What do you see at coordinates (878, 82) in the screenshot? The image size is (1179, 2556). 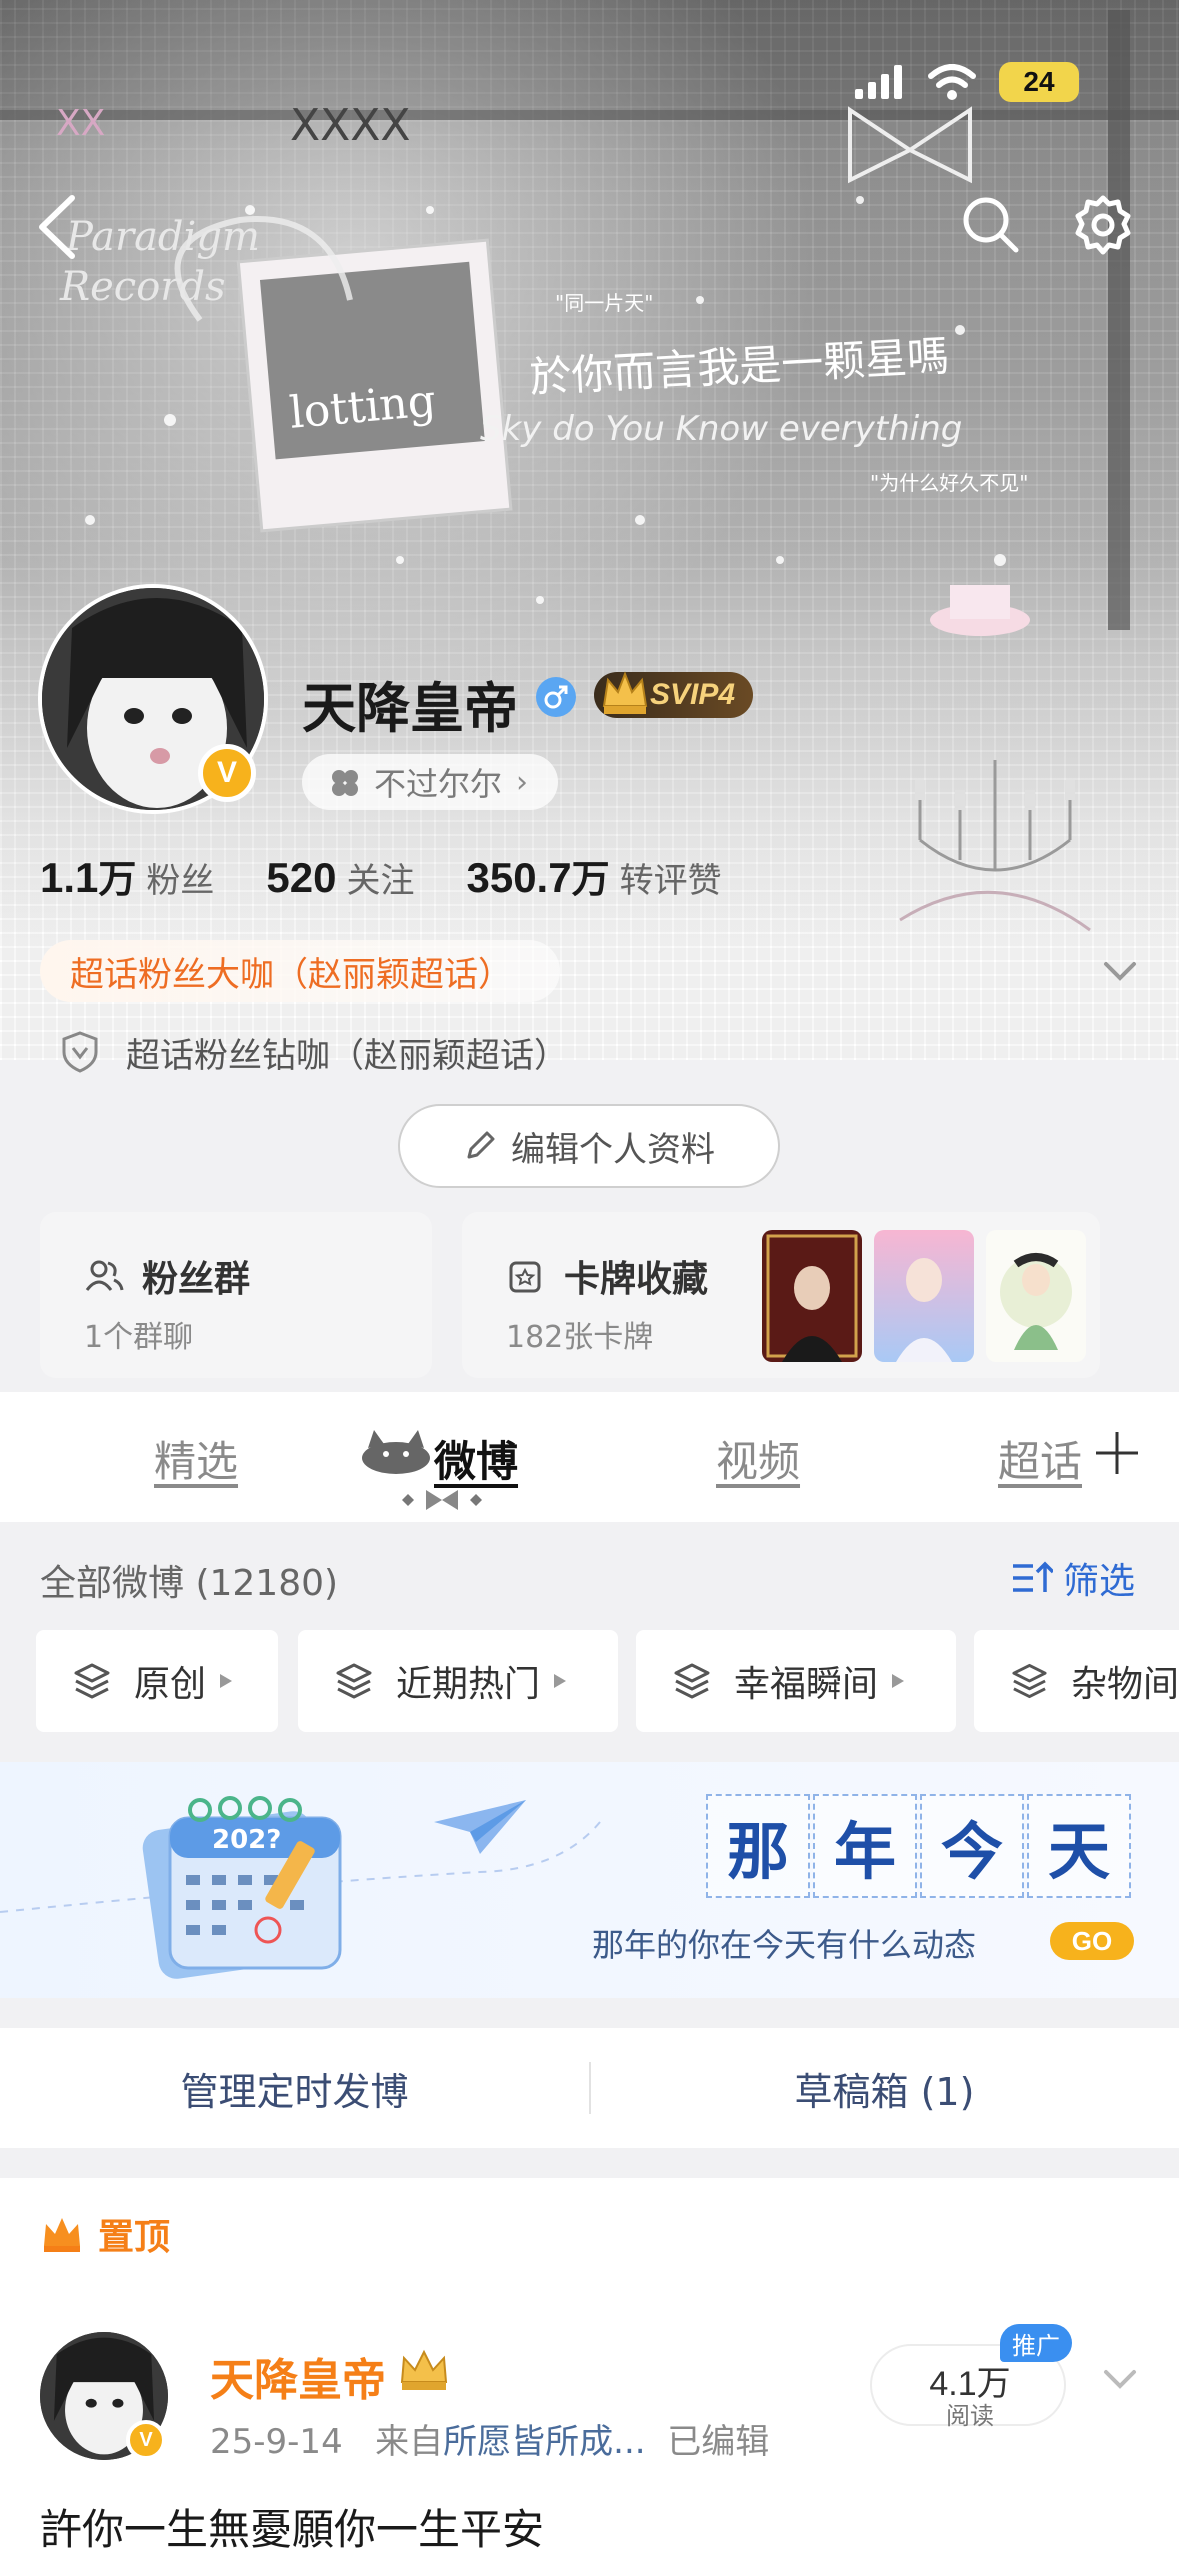 I see `signal-icon` at bounding box center [878, 82].